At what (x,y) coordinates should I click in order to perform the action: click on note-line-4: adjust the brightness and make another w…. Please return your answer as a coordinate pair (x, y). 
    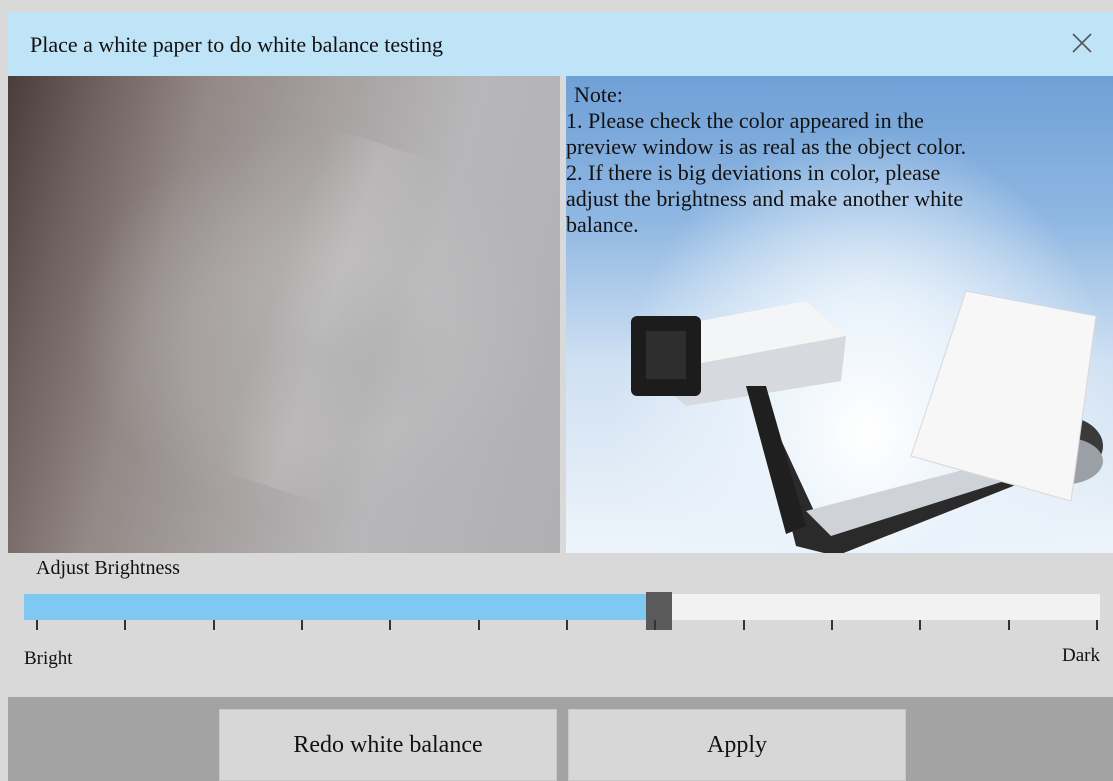
    Looking at the image, I should click on (765, 198).